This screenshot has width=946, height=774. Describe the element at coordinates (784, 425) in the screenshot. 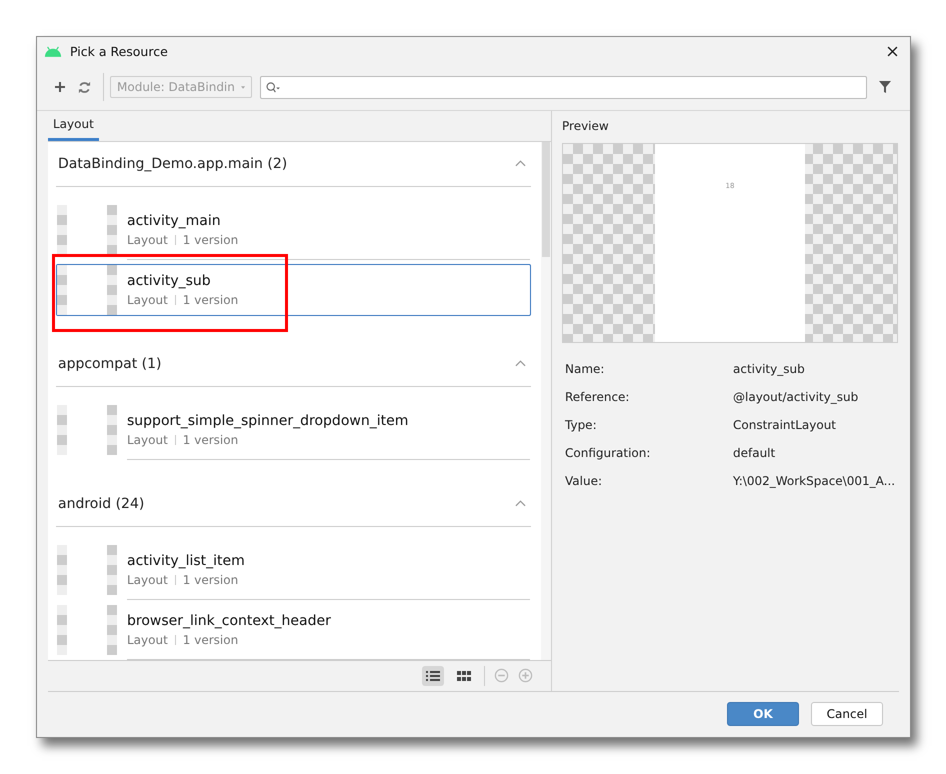

I see `detail-value: ConstraintLayout` at that location.